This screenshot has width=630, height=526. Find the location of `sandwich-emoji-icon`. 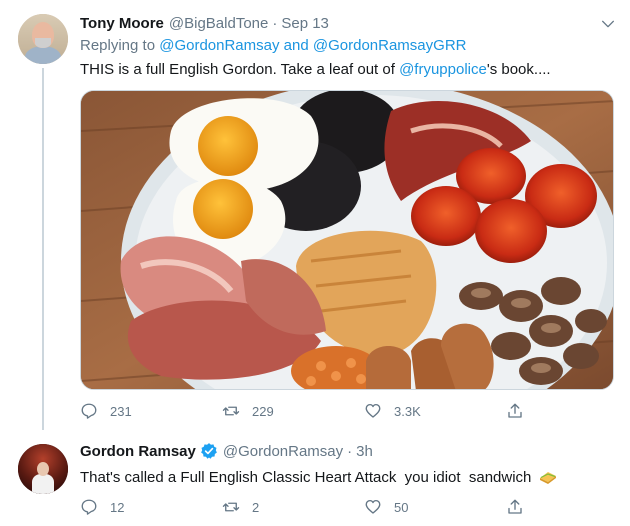

sandwich-emoji-icon is located at coordinates (547, 478).